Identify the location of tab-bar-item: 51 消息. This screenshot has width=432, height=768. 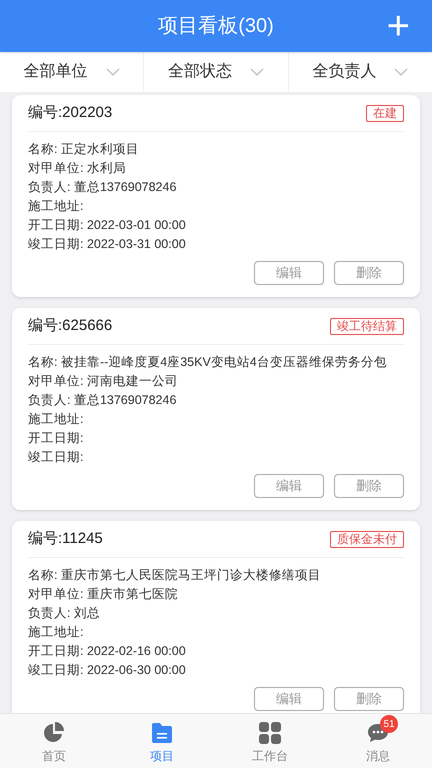
(378, 741).